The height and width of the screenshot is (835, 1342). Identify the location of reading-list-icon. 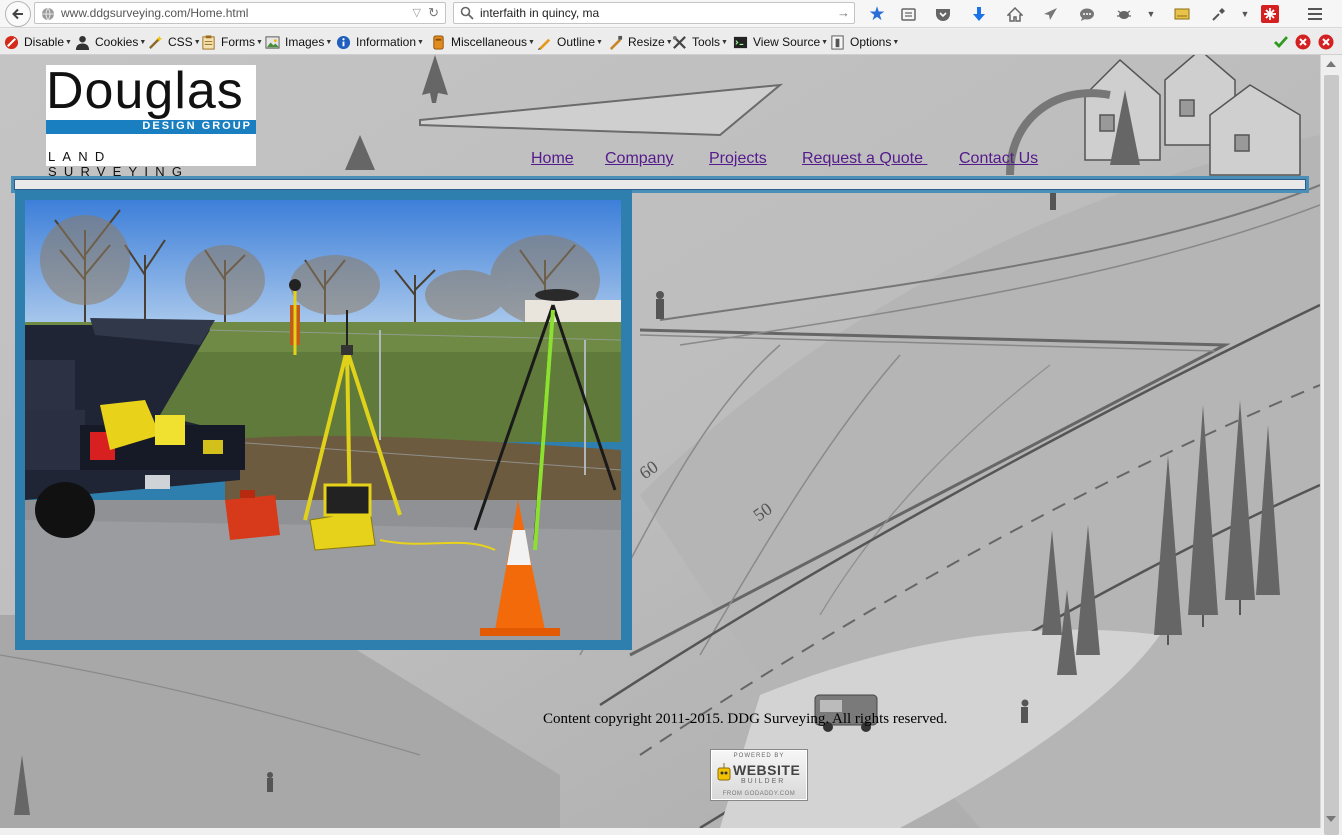
(908, 14).